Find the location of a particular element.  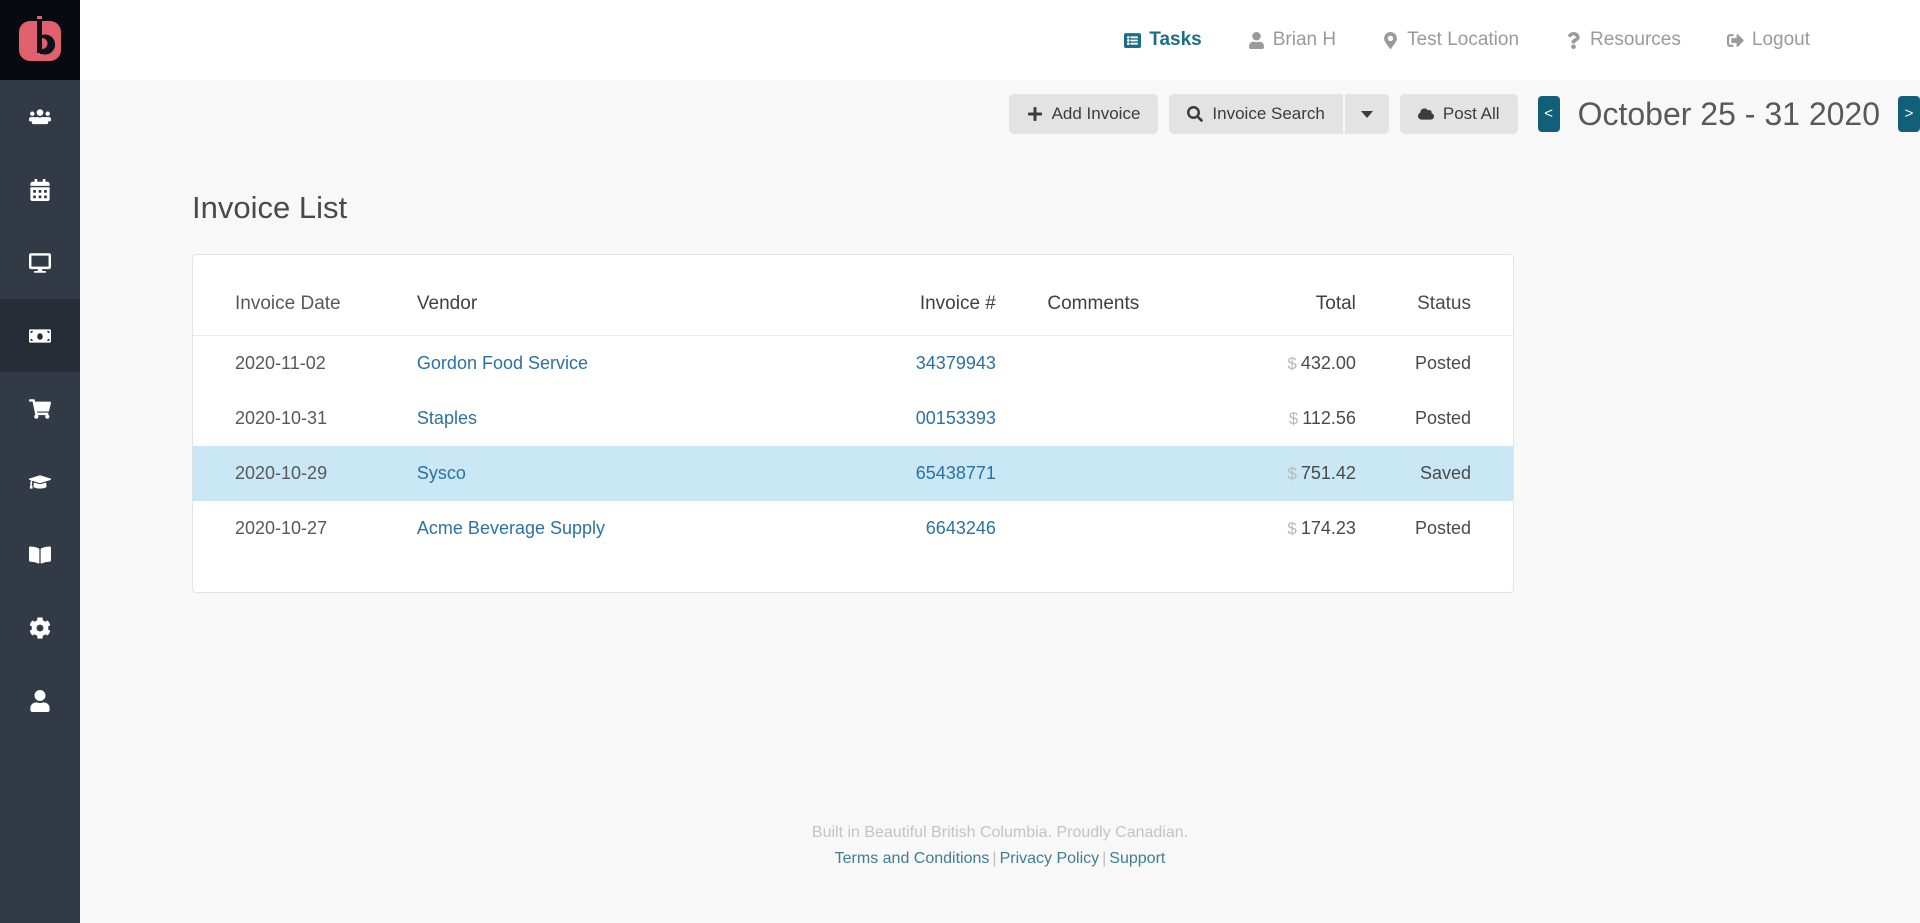

desktop-icon is located at coordinates (40, 262).